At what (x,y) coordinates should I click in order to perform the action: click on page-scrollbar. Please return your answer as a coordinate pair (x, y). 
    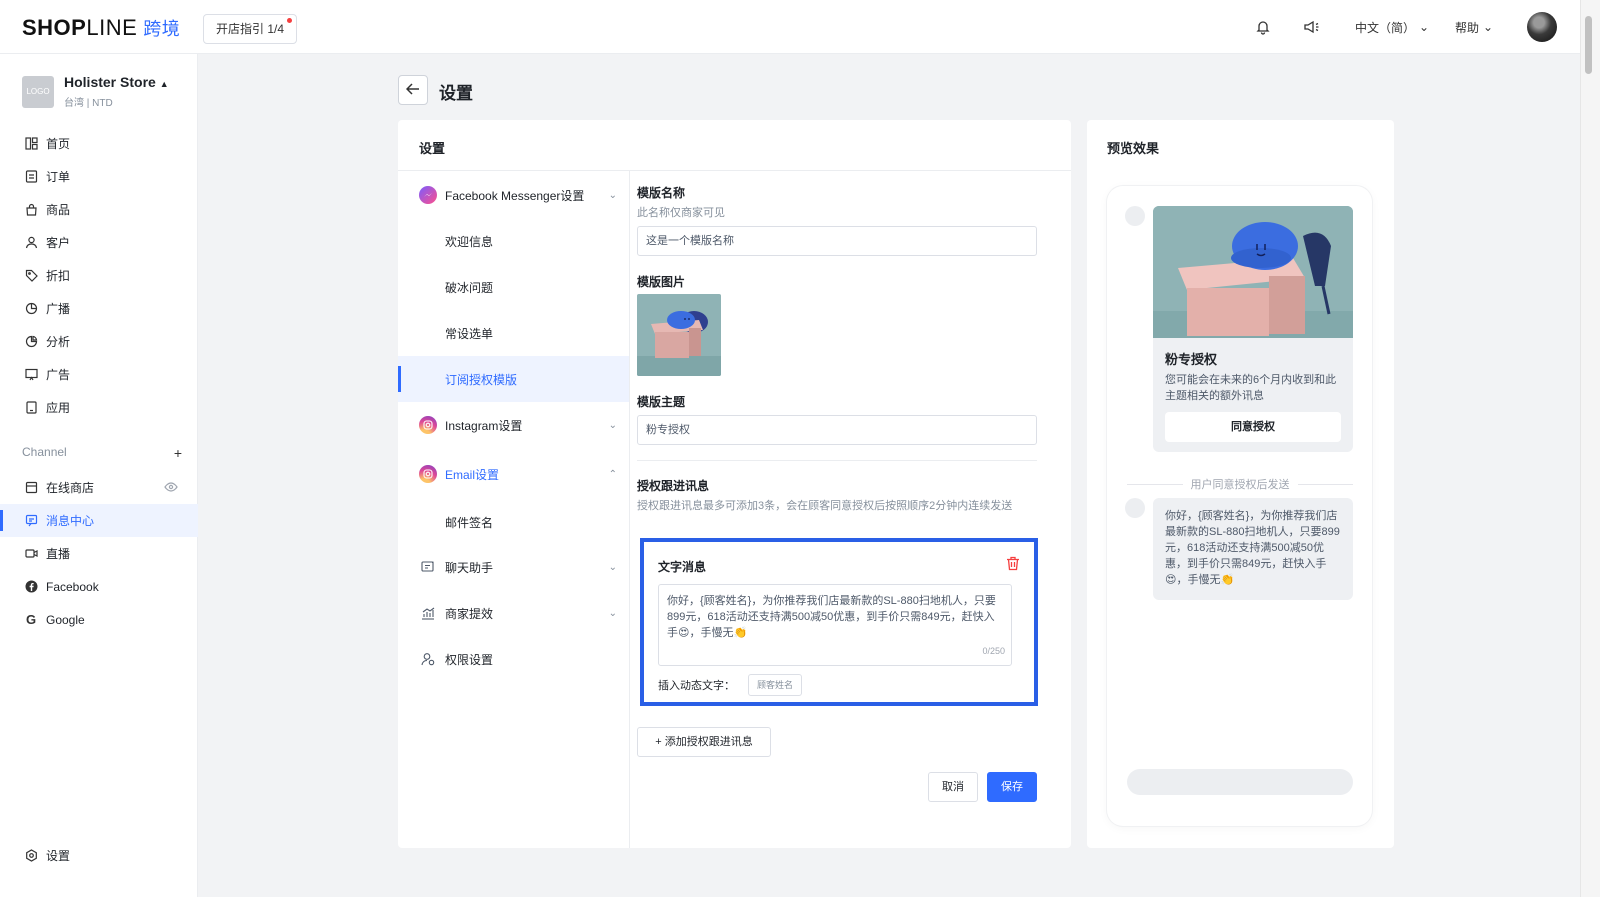
    Looking at the image, I should click on (1590, 448).